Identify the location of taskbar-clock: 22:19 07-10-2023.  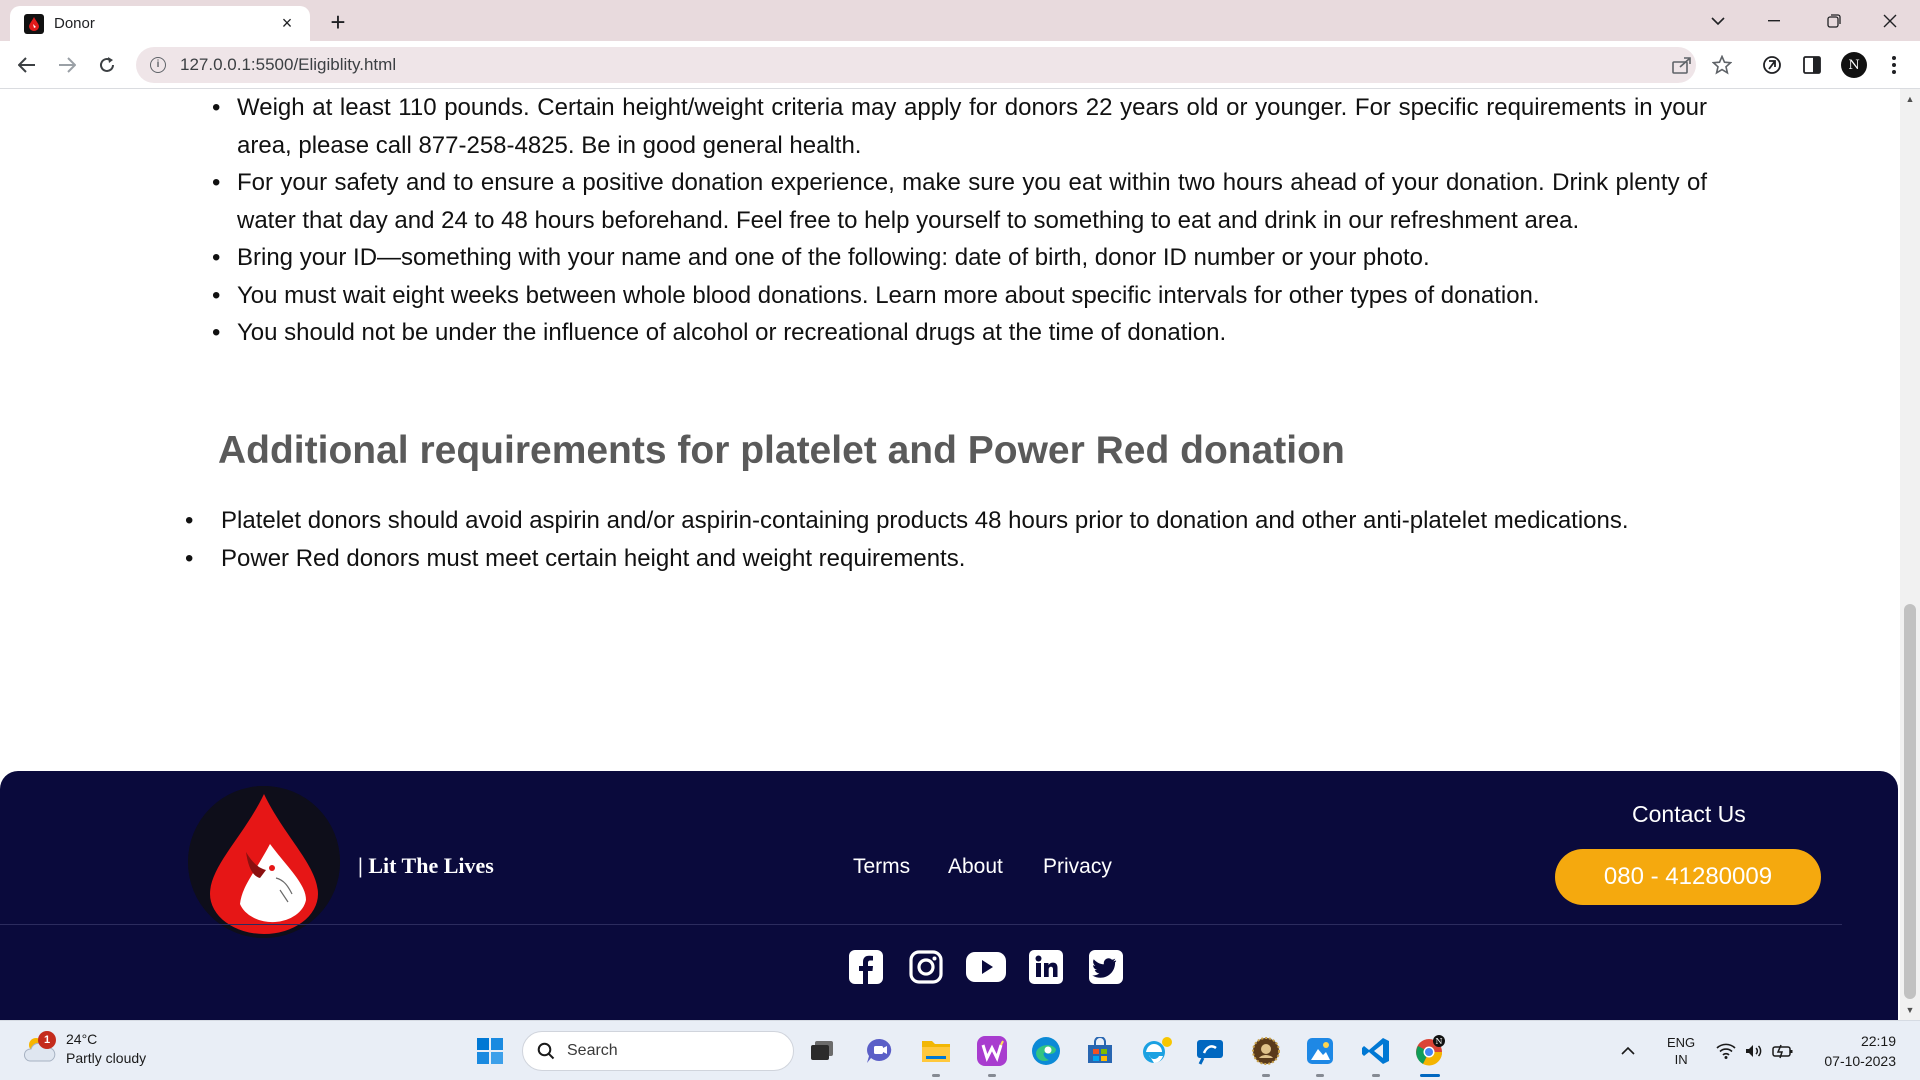
(1854, 1051).